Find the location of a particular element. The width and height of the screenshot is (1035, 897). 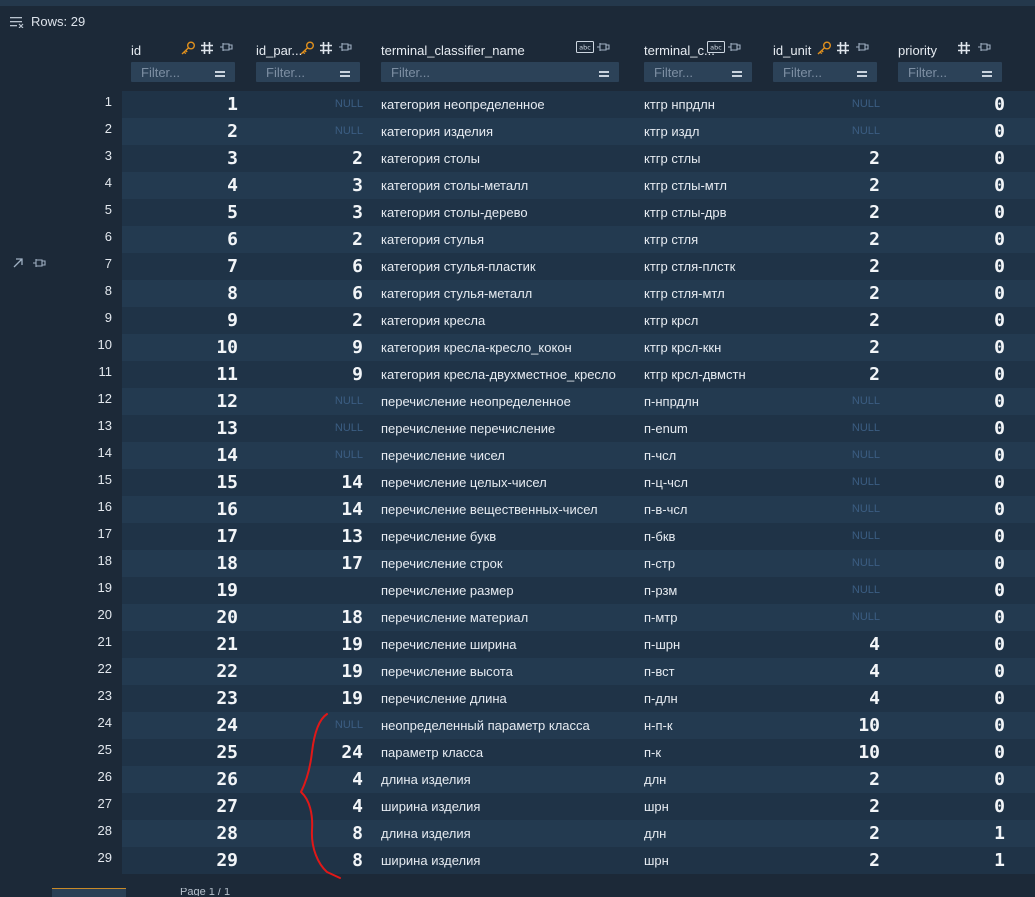

cell-code: длн is located at coordinates (703, 833).